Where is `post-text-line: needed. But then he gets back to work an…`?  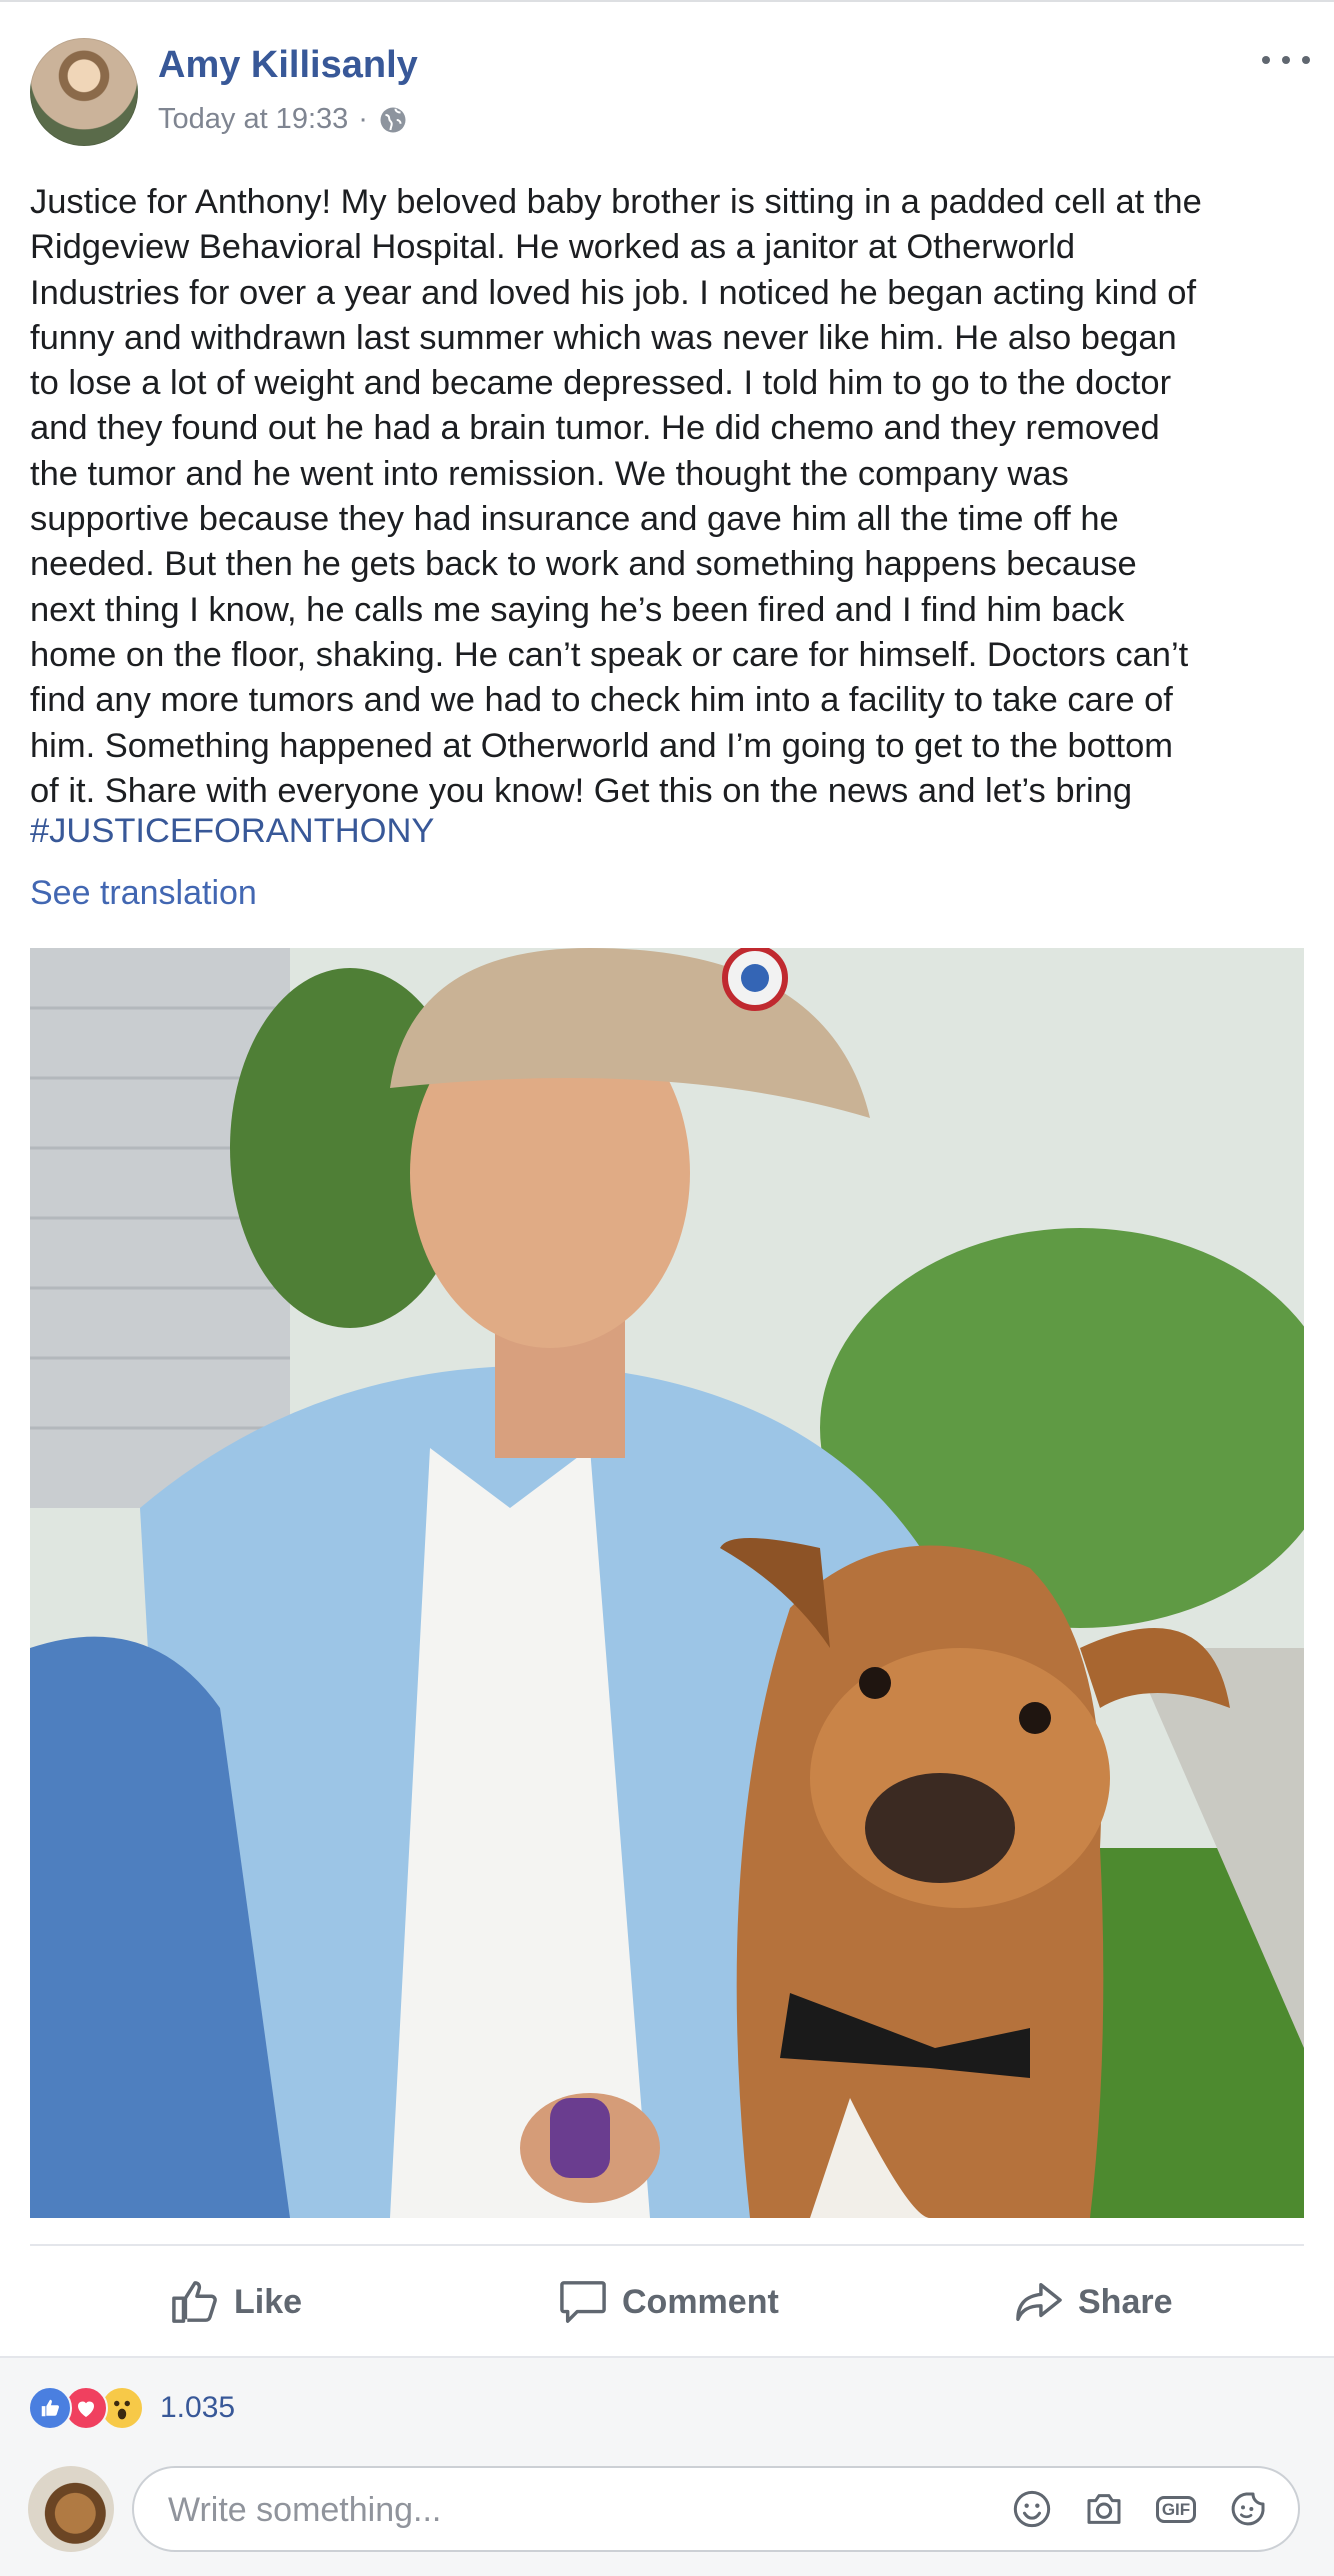 post-text-line: needed. But then he gets back to work an… is located at coordinates (583, 564).